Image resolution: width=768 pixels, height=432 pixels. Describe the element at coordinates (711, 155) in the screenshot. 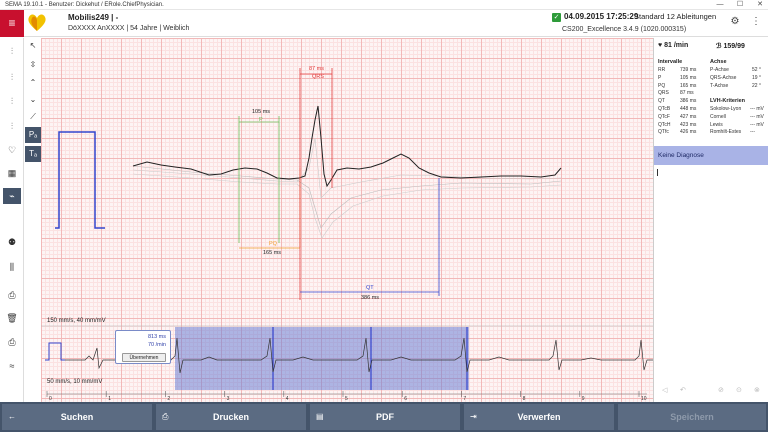

I see `diagnosis-field: Keine Diagnose` at that location.